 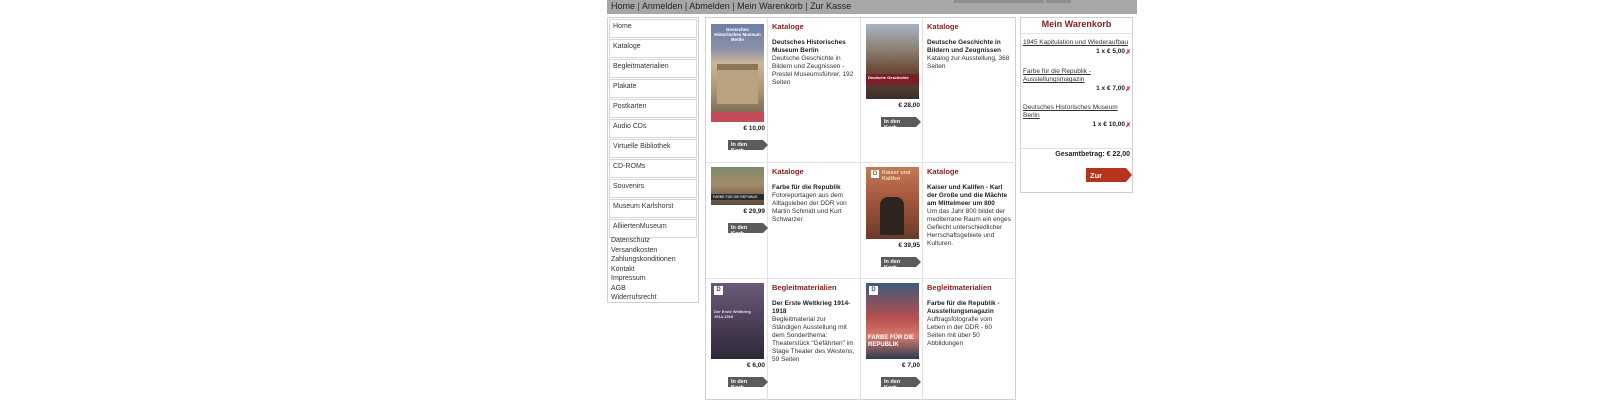 I want to click on product-price: € 29,99, so click(x=754, y=211).